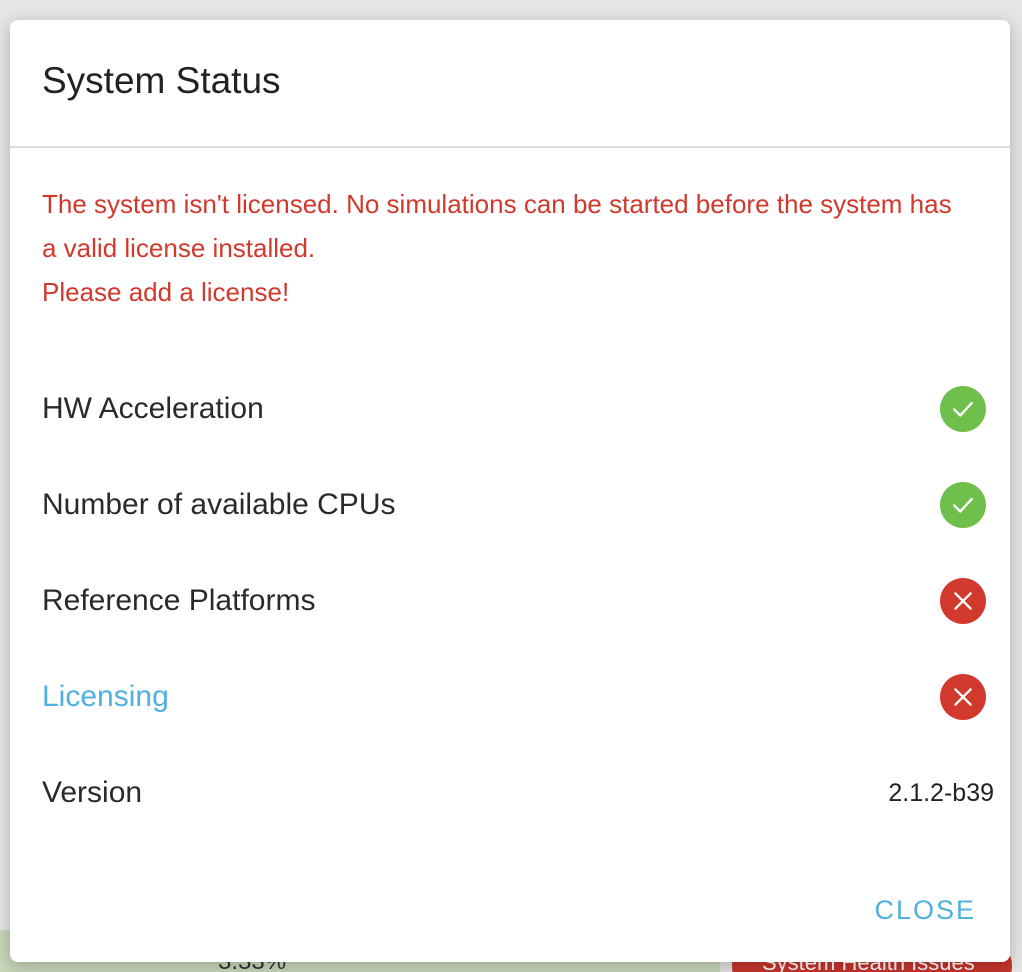  Describe the element at coordinates (510, 84) in the screenshot. I see `dialog-header: System Status` at that location.